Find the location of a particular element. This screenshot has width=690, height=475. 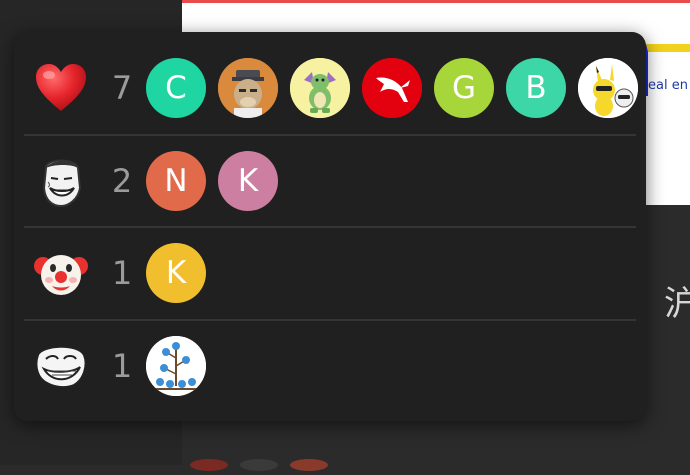

troll-face-icon is located at coordinates (61, 366).